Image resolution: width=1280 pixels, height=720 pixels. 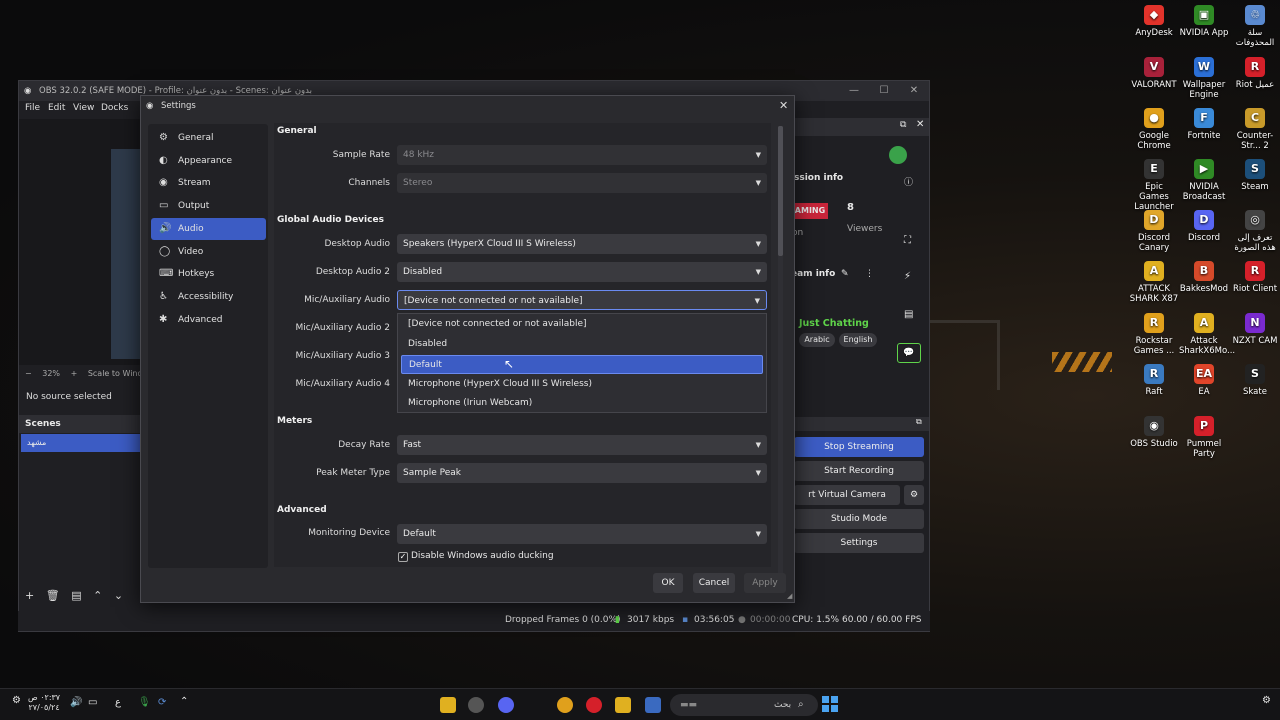 What do you see at coordinates (1255, 277) in the screenshot?
I see `desktop-icon: R Riot Client` at bounding box center [1255, 277].